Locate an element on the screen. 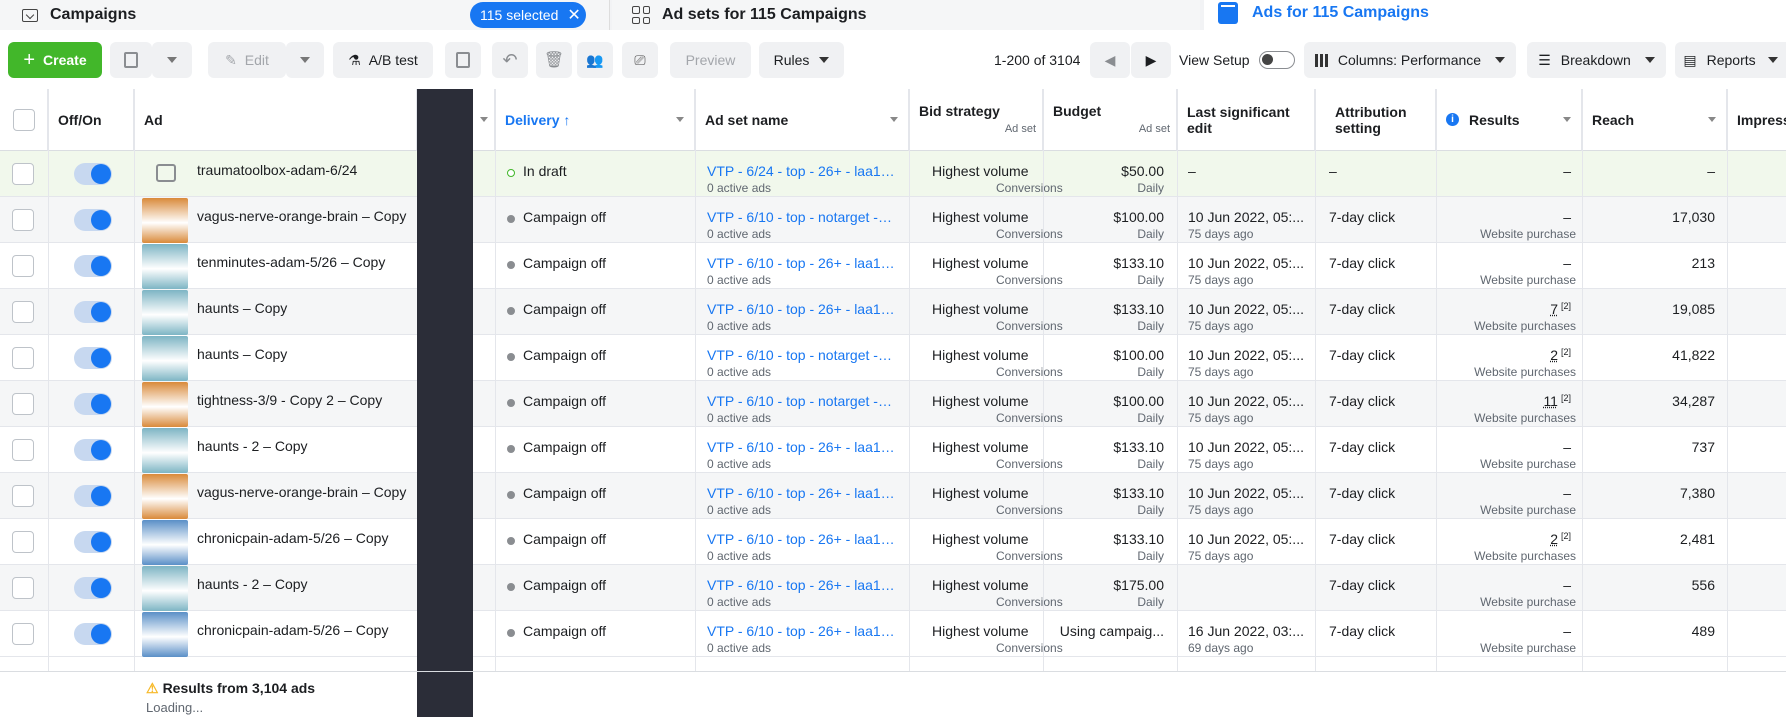  undo-button: ↶ is located at coordinates (510, 60).